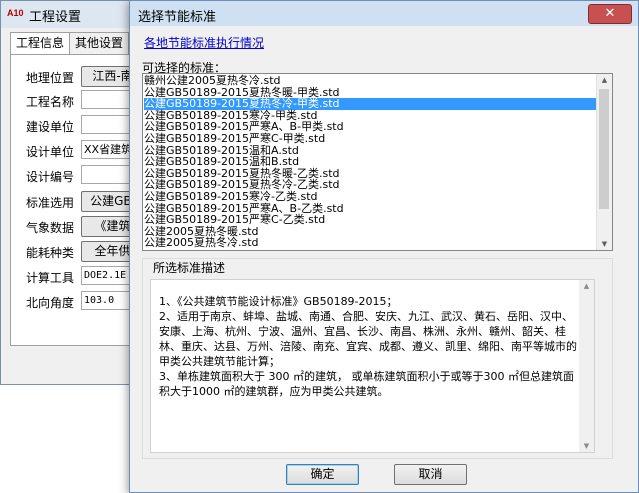  Describe the element at coordinates (586, 446) in the screenshot. I see `desc-scroll-down-icon: ▼` at that location.